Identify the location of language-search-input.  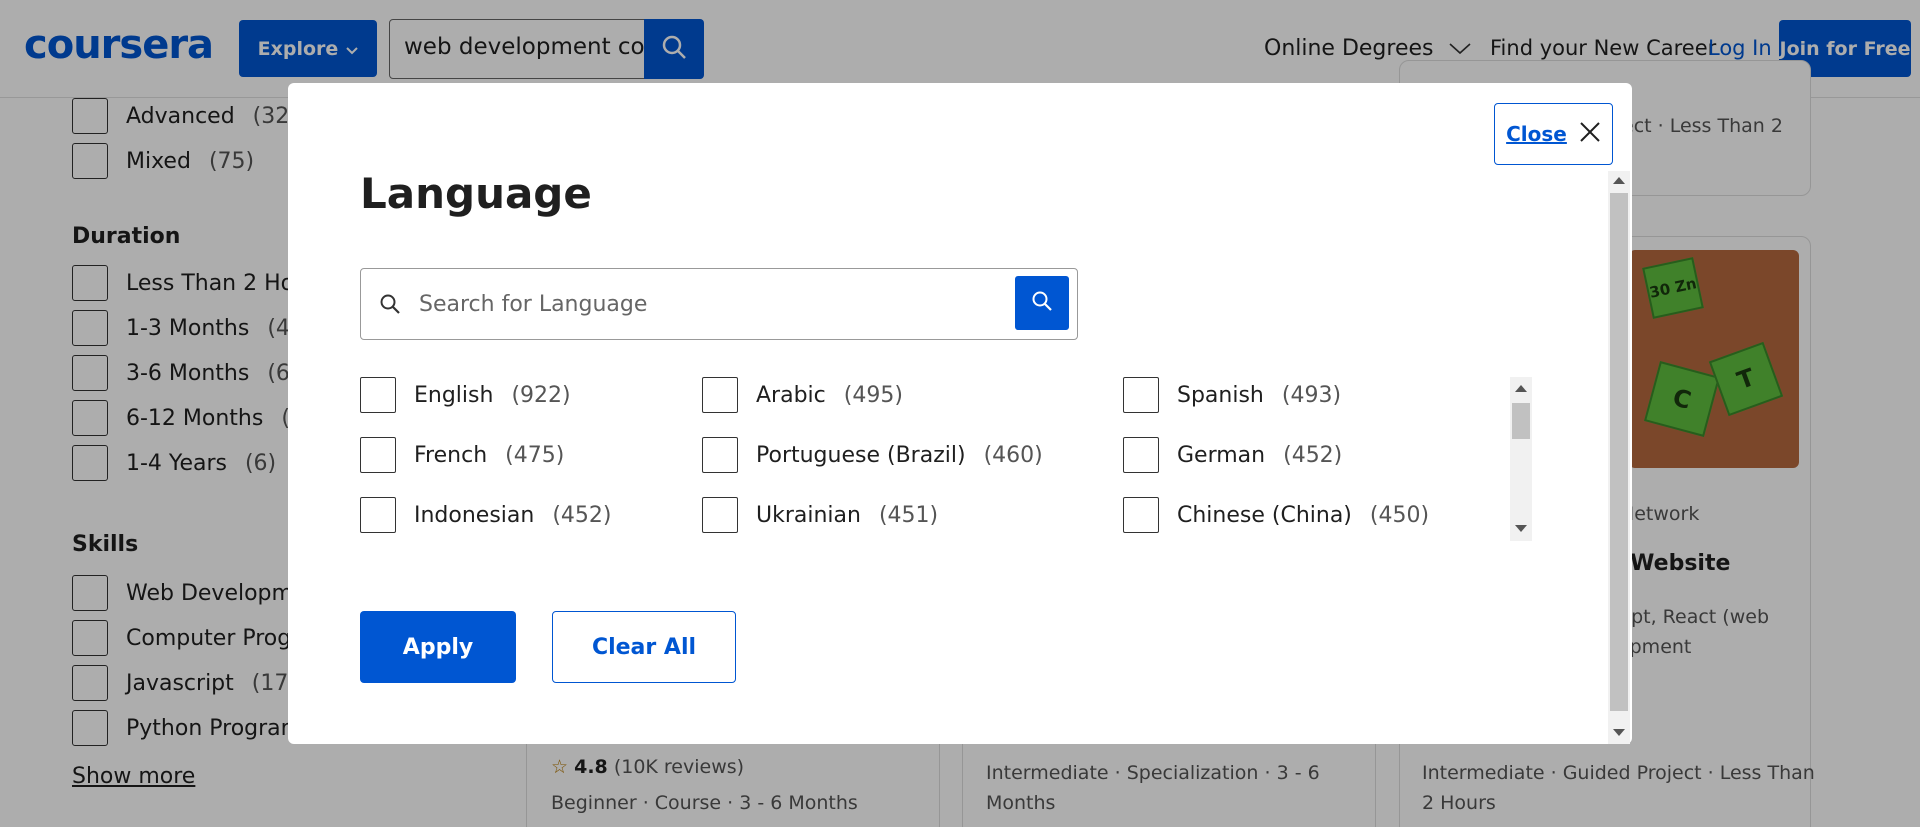
(709, 304).